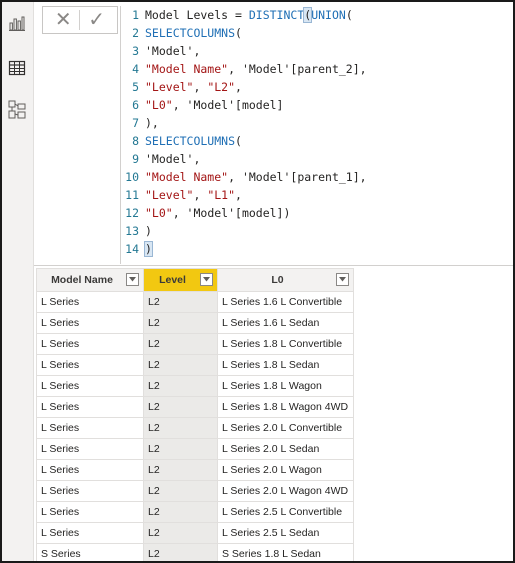 This screenshot has height=563, width=515. What do you see at coordinates (135, 15) in the screenshot?
I see `line-number: 1` at bounding box center [135, 15].